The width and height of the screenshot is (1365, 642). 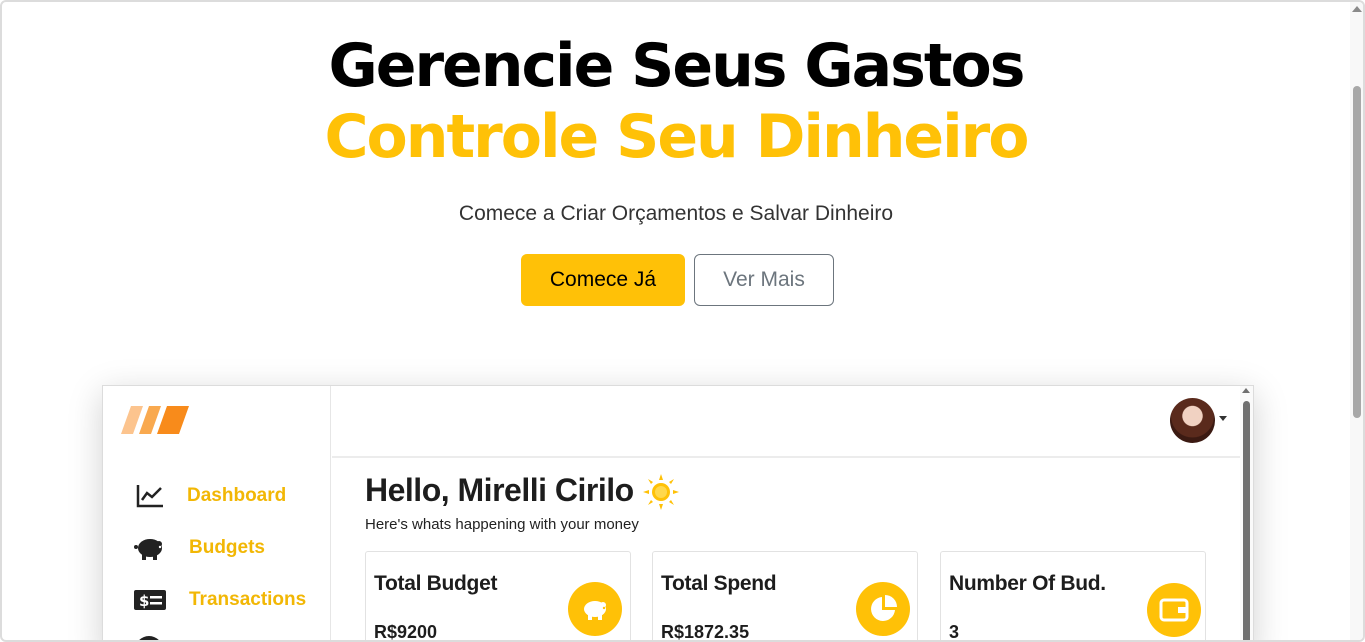 What do you see at coordinates (954, 632) in the screenshot?
I see `card-value: 3` at bounding box center [954, 632].